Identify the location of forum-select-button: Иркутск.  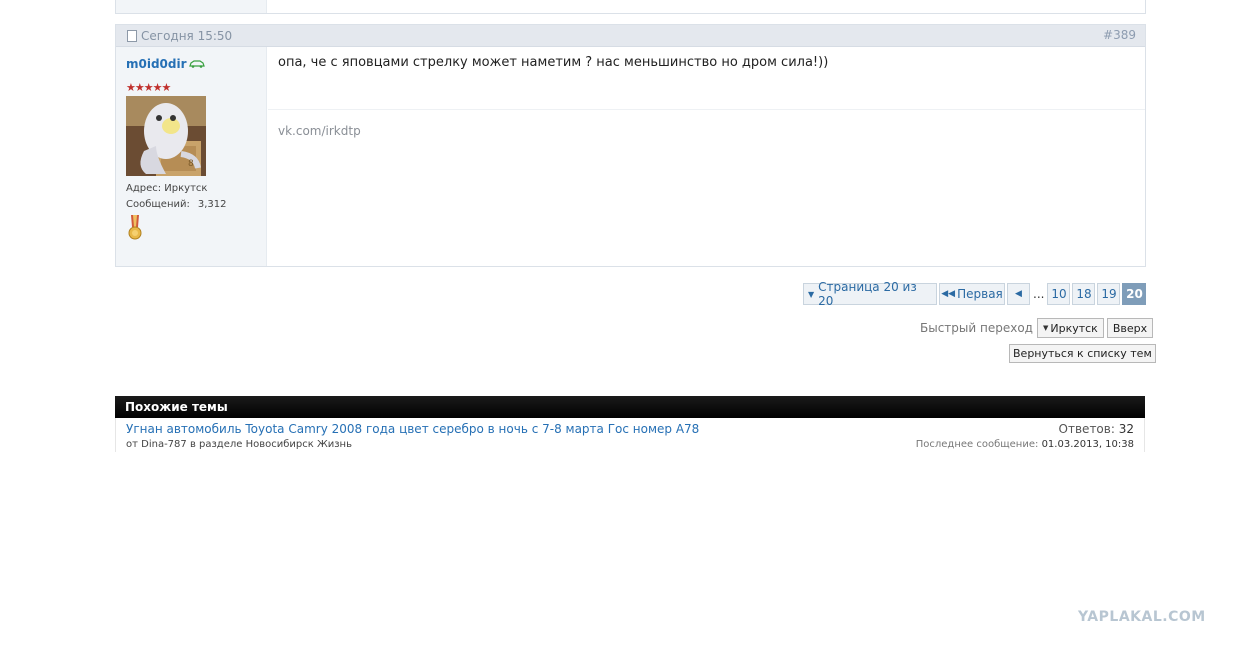
(1070, 328).